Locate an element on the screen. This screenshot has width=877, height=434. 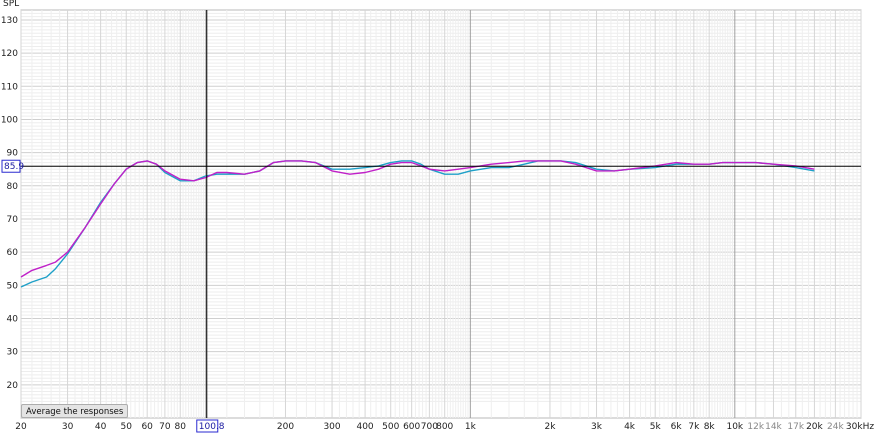
y-tick-label: 70 is located at coordinates (13, 220).